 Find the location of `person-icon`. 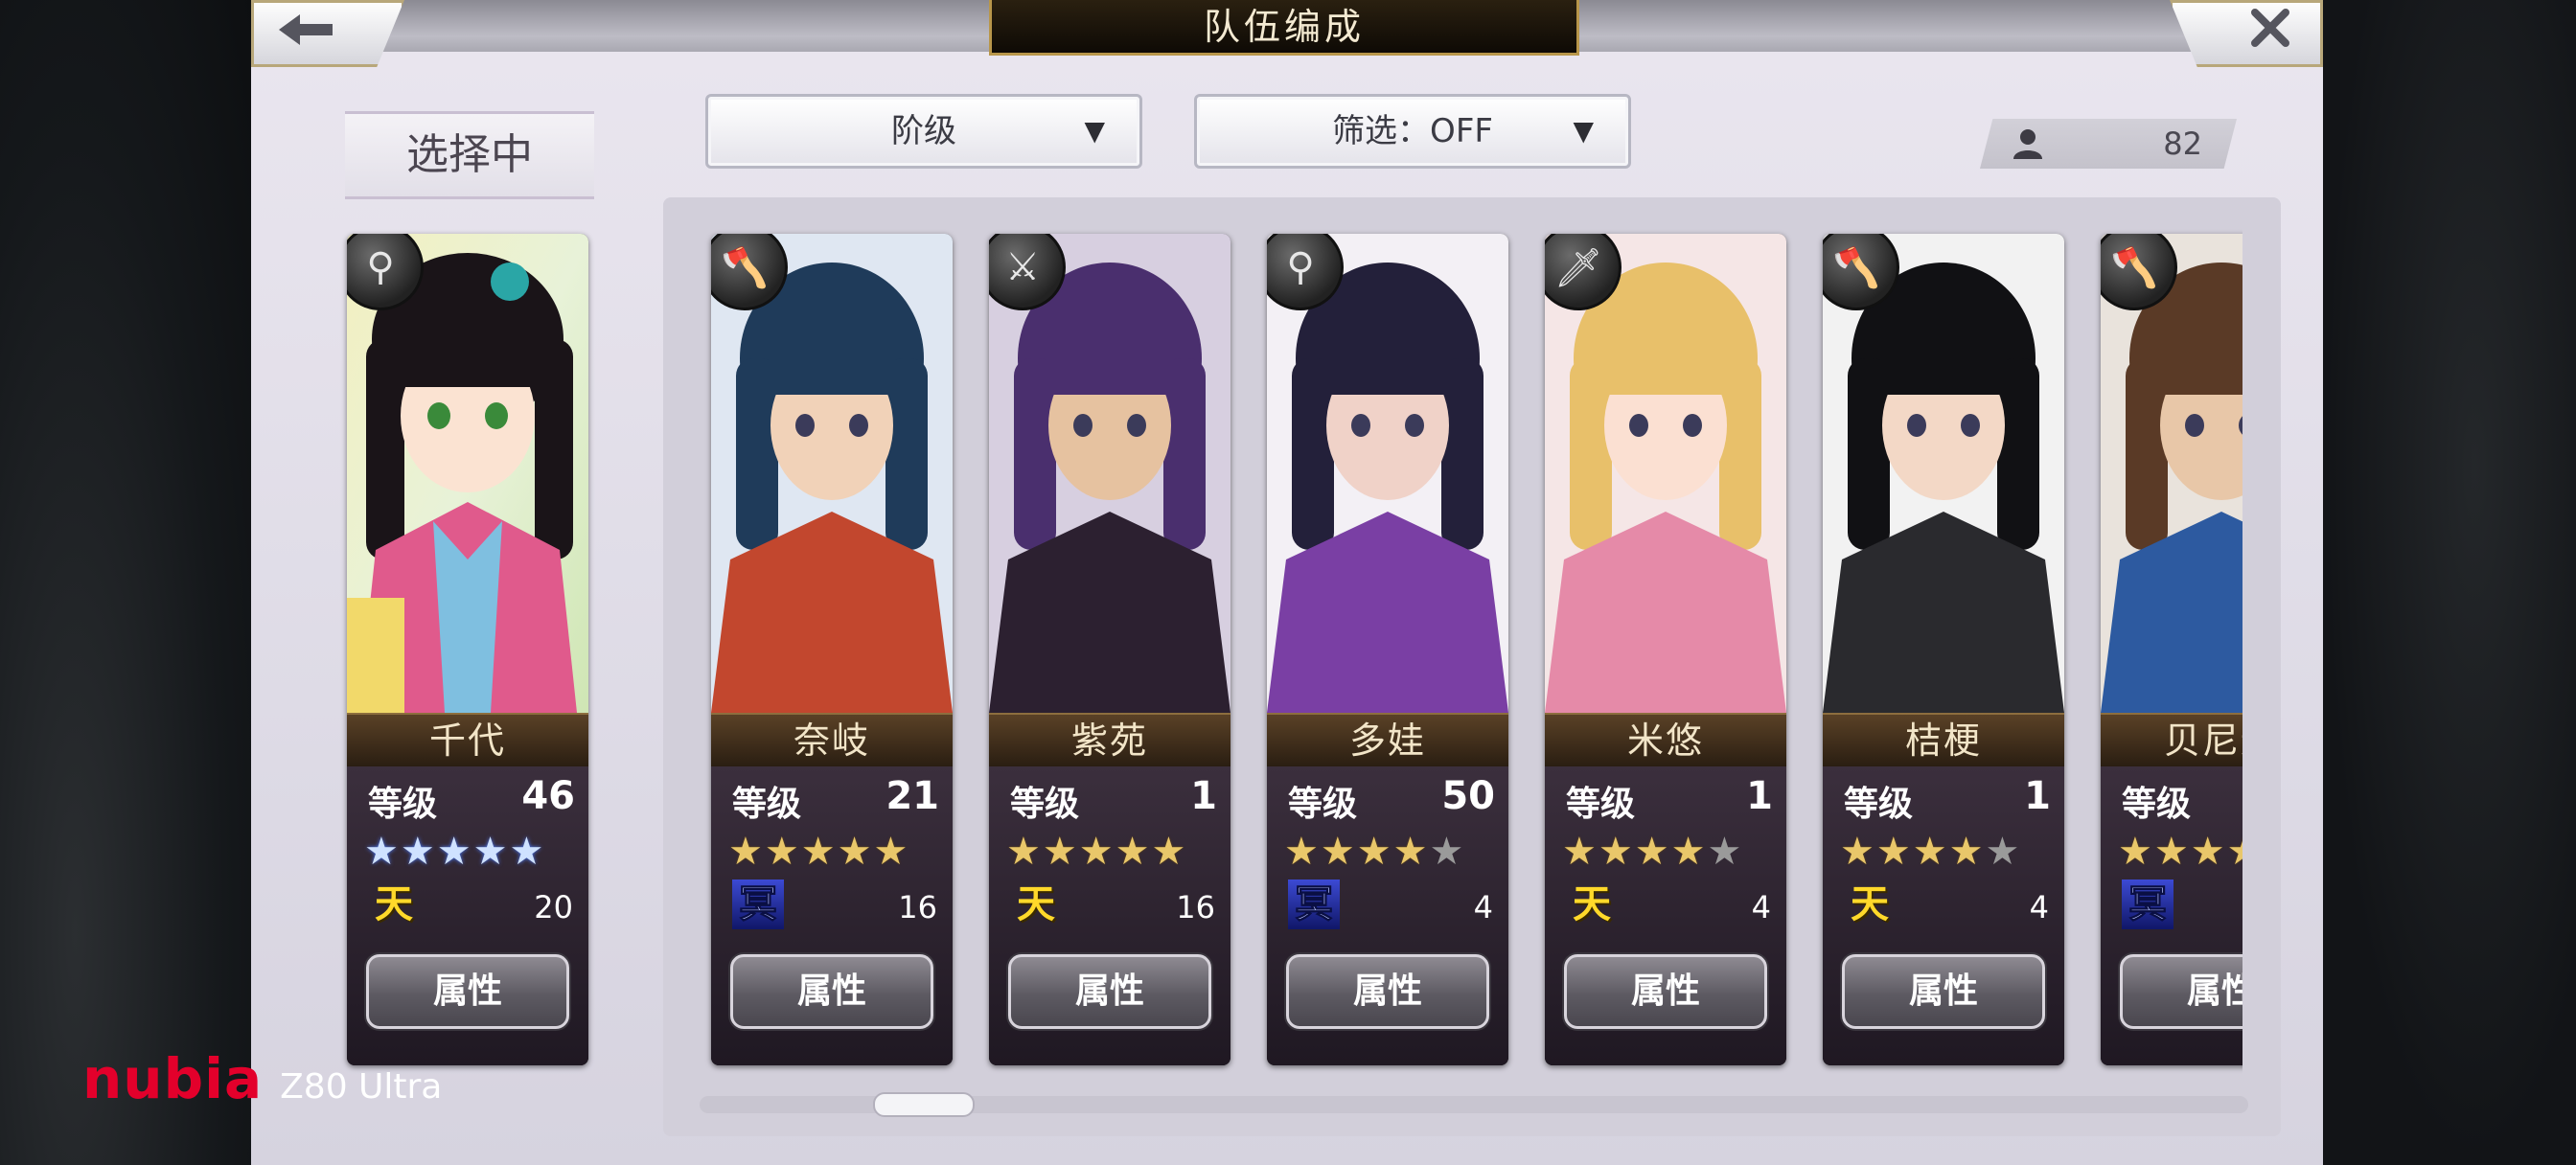

person-icon is located at coordinates (2027, 144).